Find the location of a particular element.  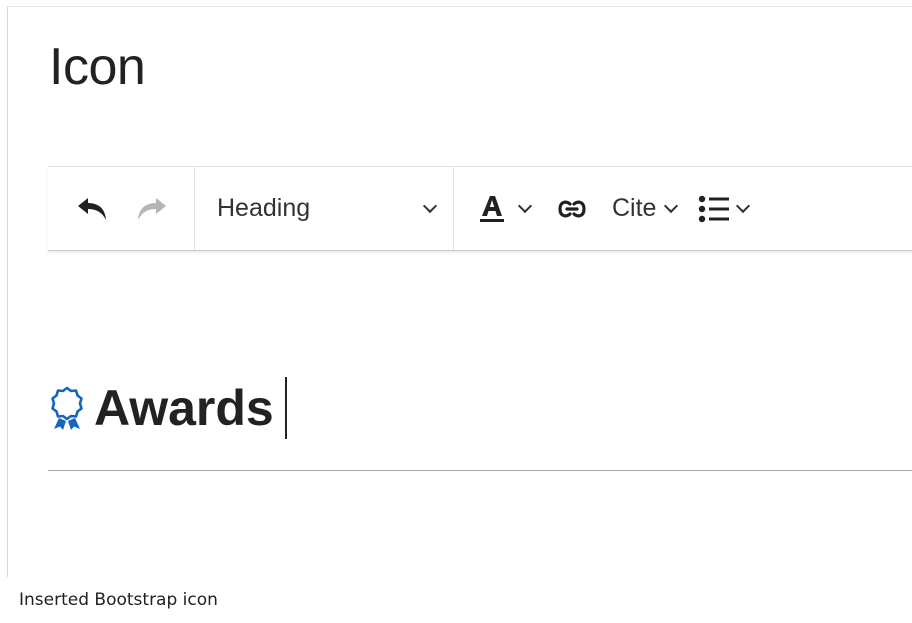

undo-button is located at coordinates (92, 208).